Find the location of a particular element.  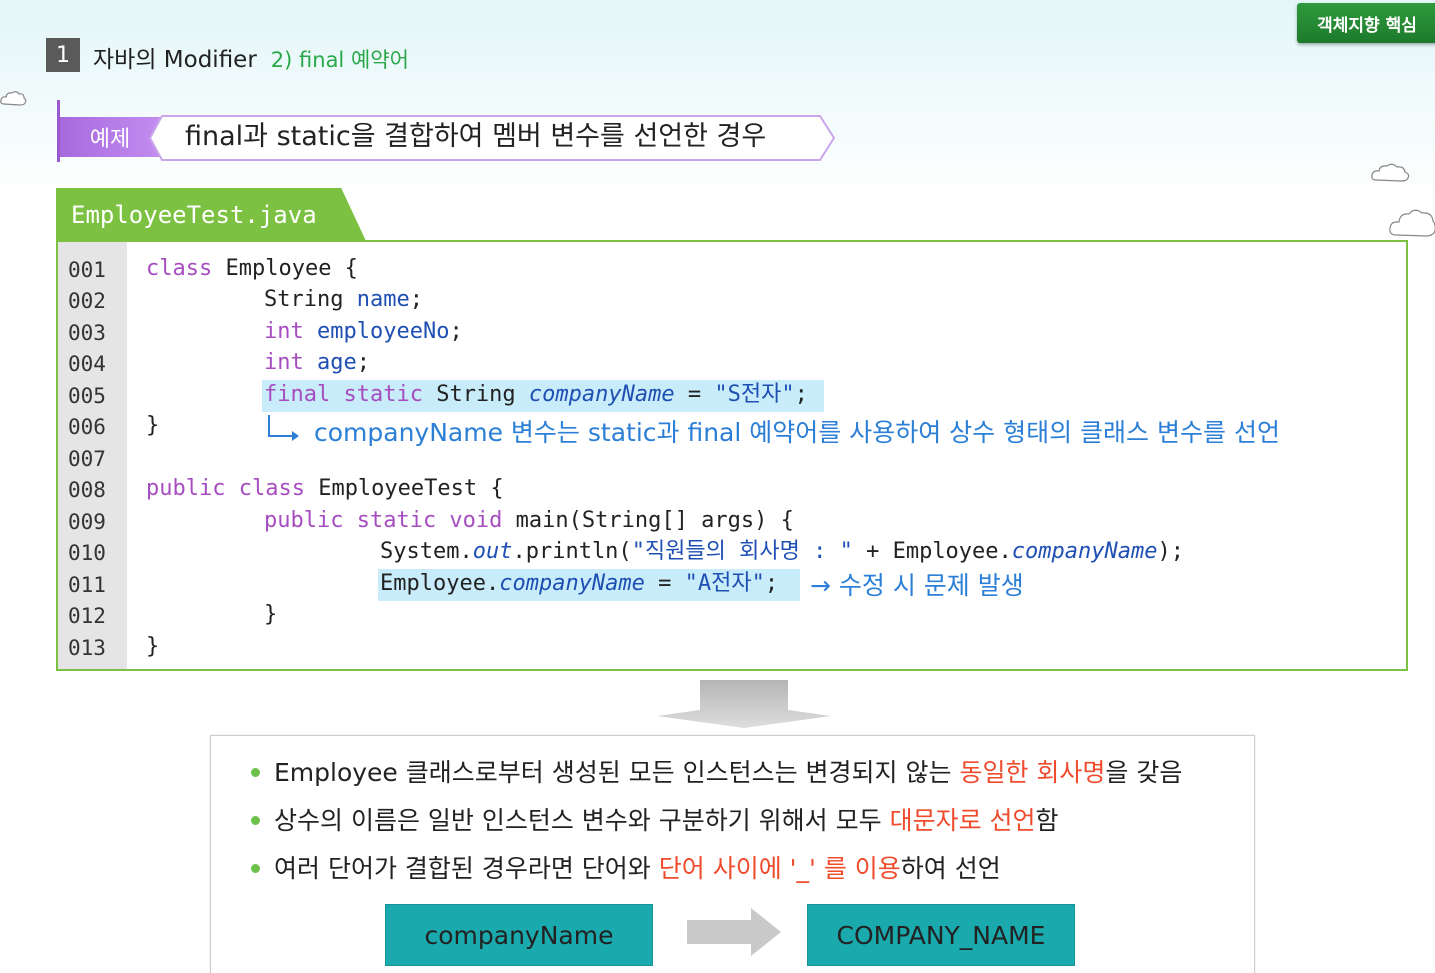

code-line: public static void main(String[] args) { is located at coordinates (529, 521).